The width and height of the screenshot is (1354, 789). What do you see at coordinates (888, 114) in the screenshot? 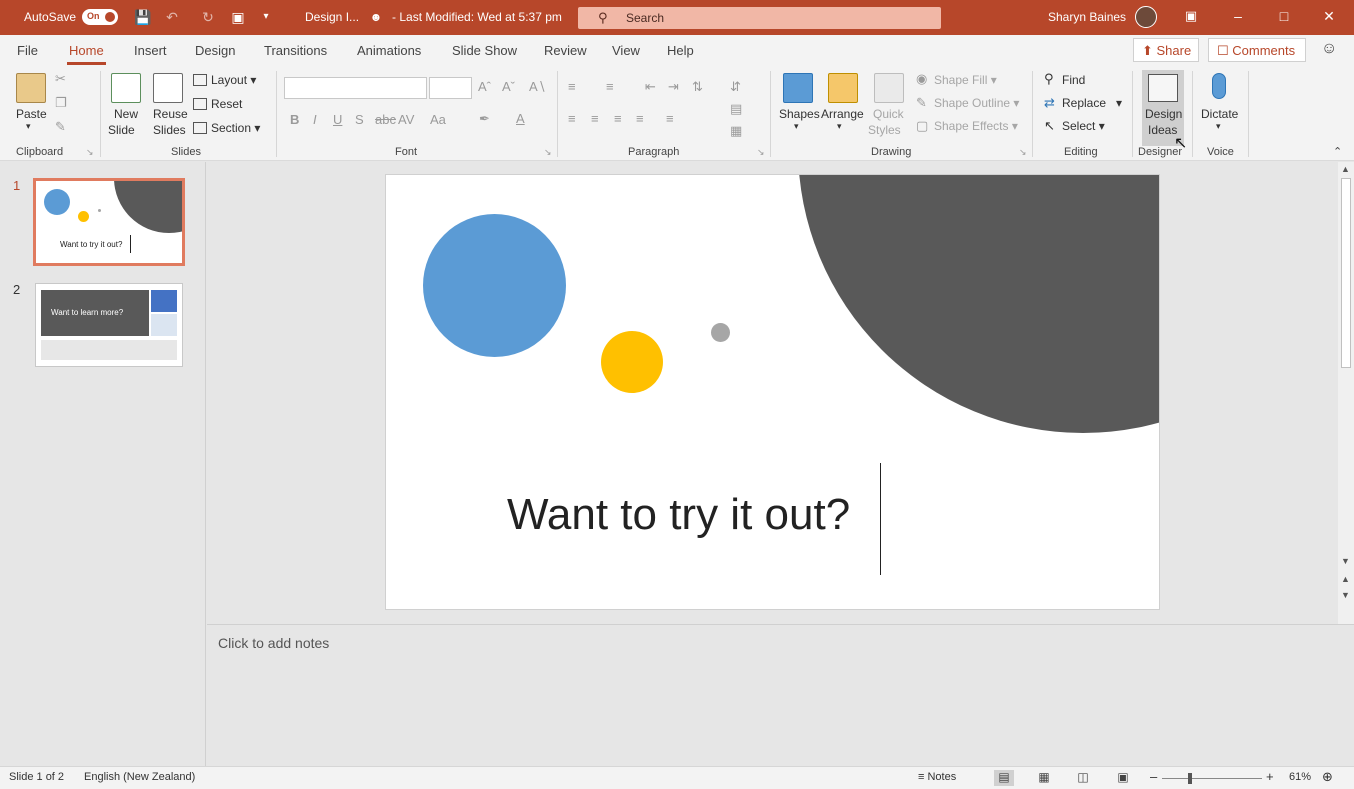
I see `quick-styles-label-1: Quick` at bounding box center [888, 114].